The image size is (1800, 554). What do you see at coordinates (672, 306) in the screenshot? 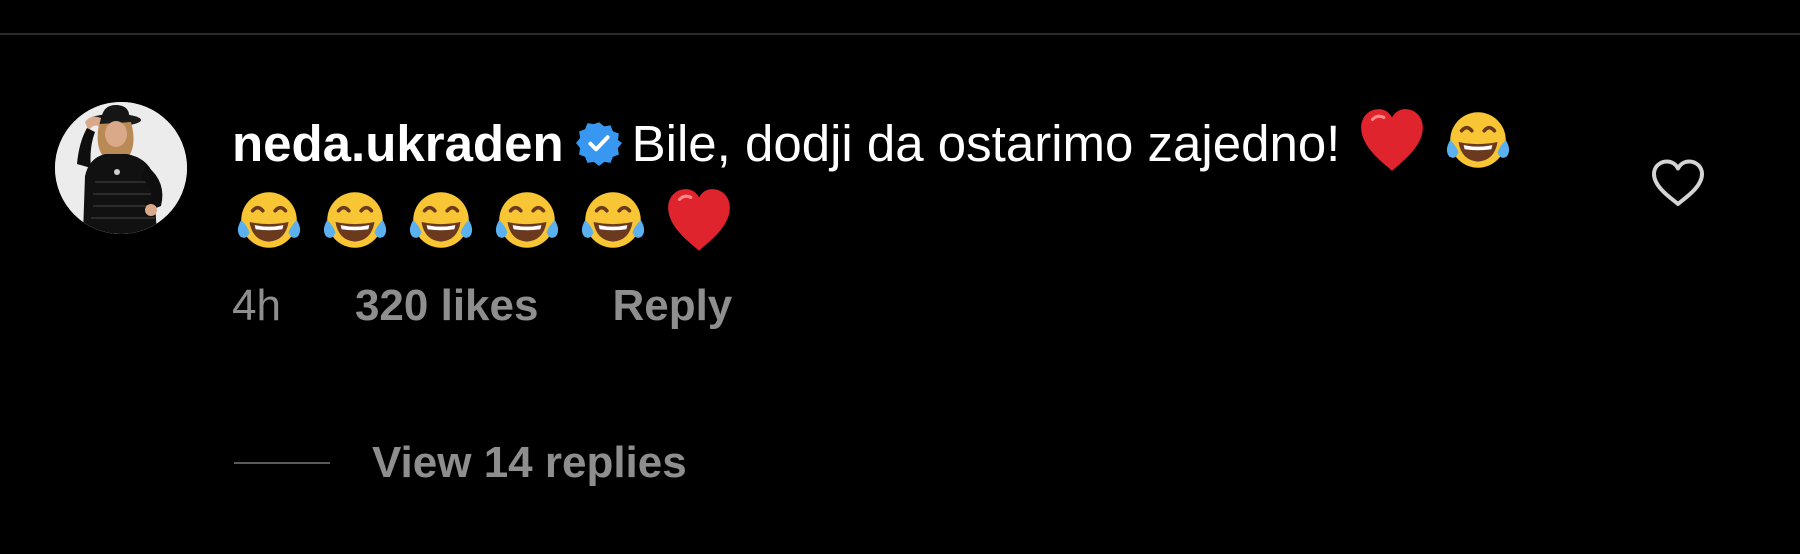
I see `reply-button: Reply` at bounding box center [672, 306].